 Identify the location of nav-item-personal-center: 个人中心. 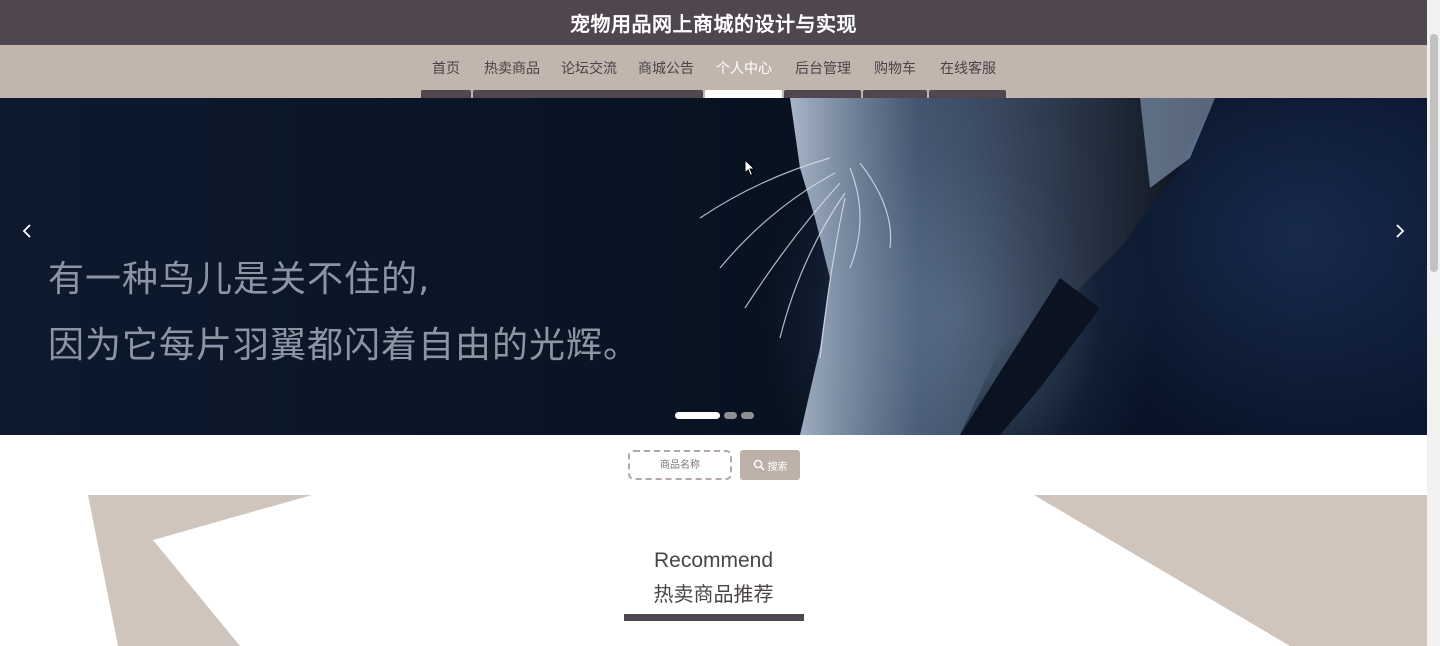
(744, 68).